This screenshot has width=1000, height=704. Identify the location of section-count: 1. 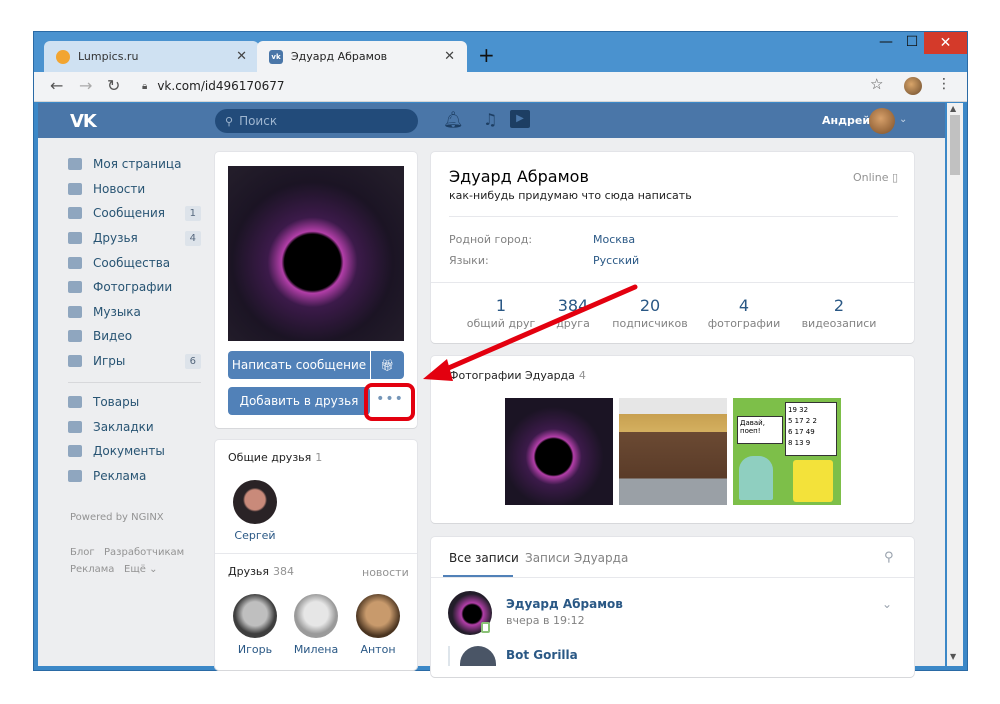
(319, 457).